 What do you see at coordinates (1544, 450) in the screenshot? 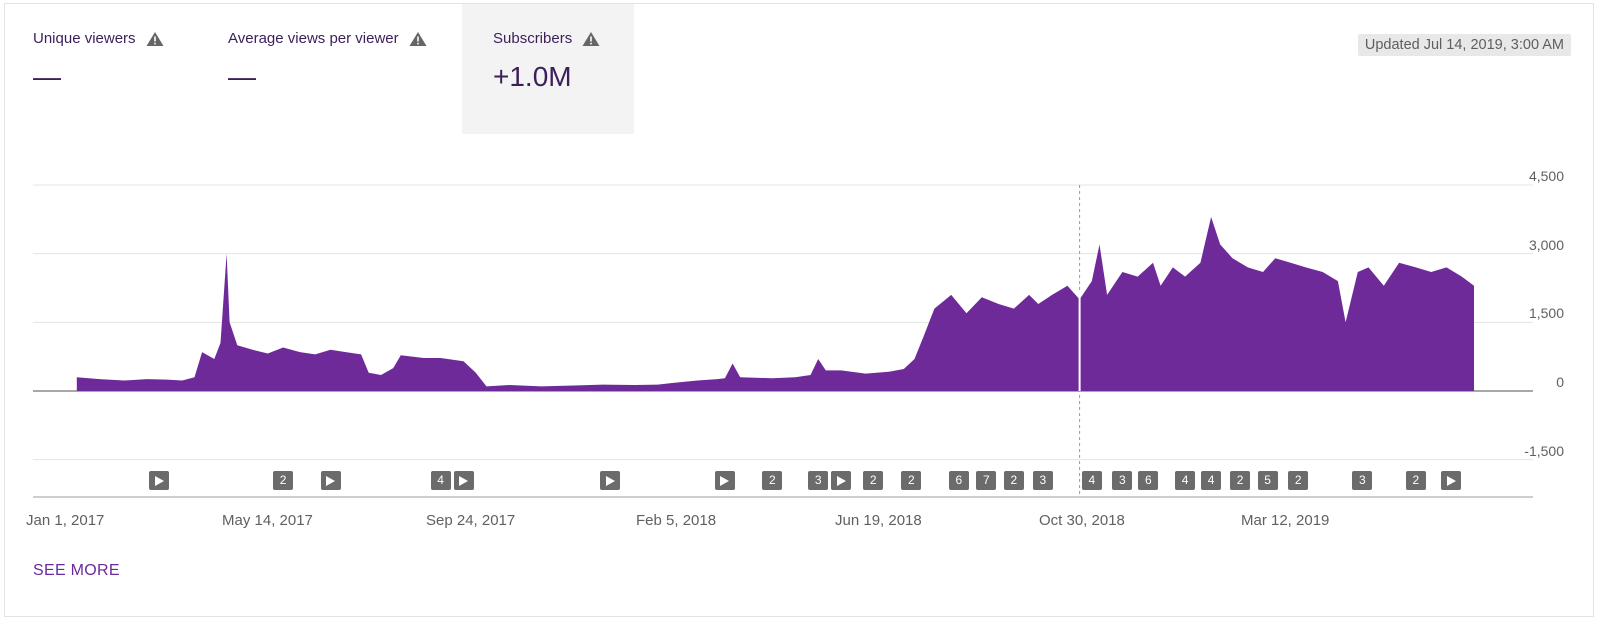
I see `y-tick-label: -1,500` at bounding box center [1544, 450].